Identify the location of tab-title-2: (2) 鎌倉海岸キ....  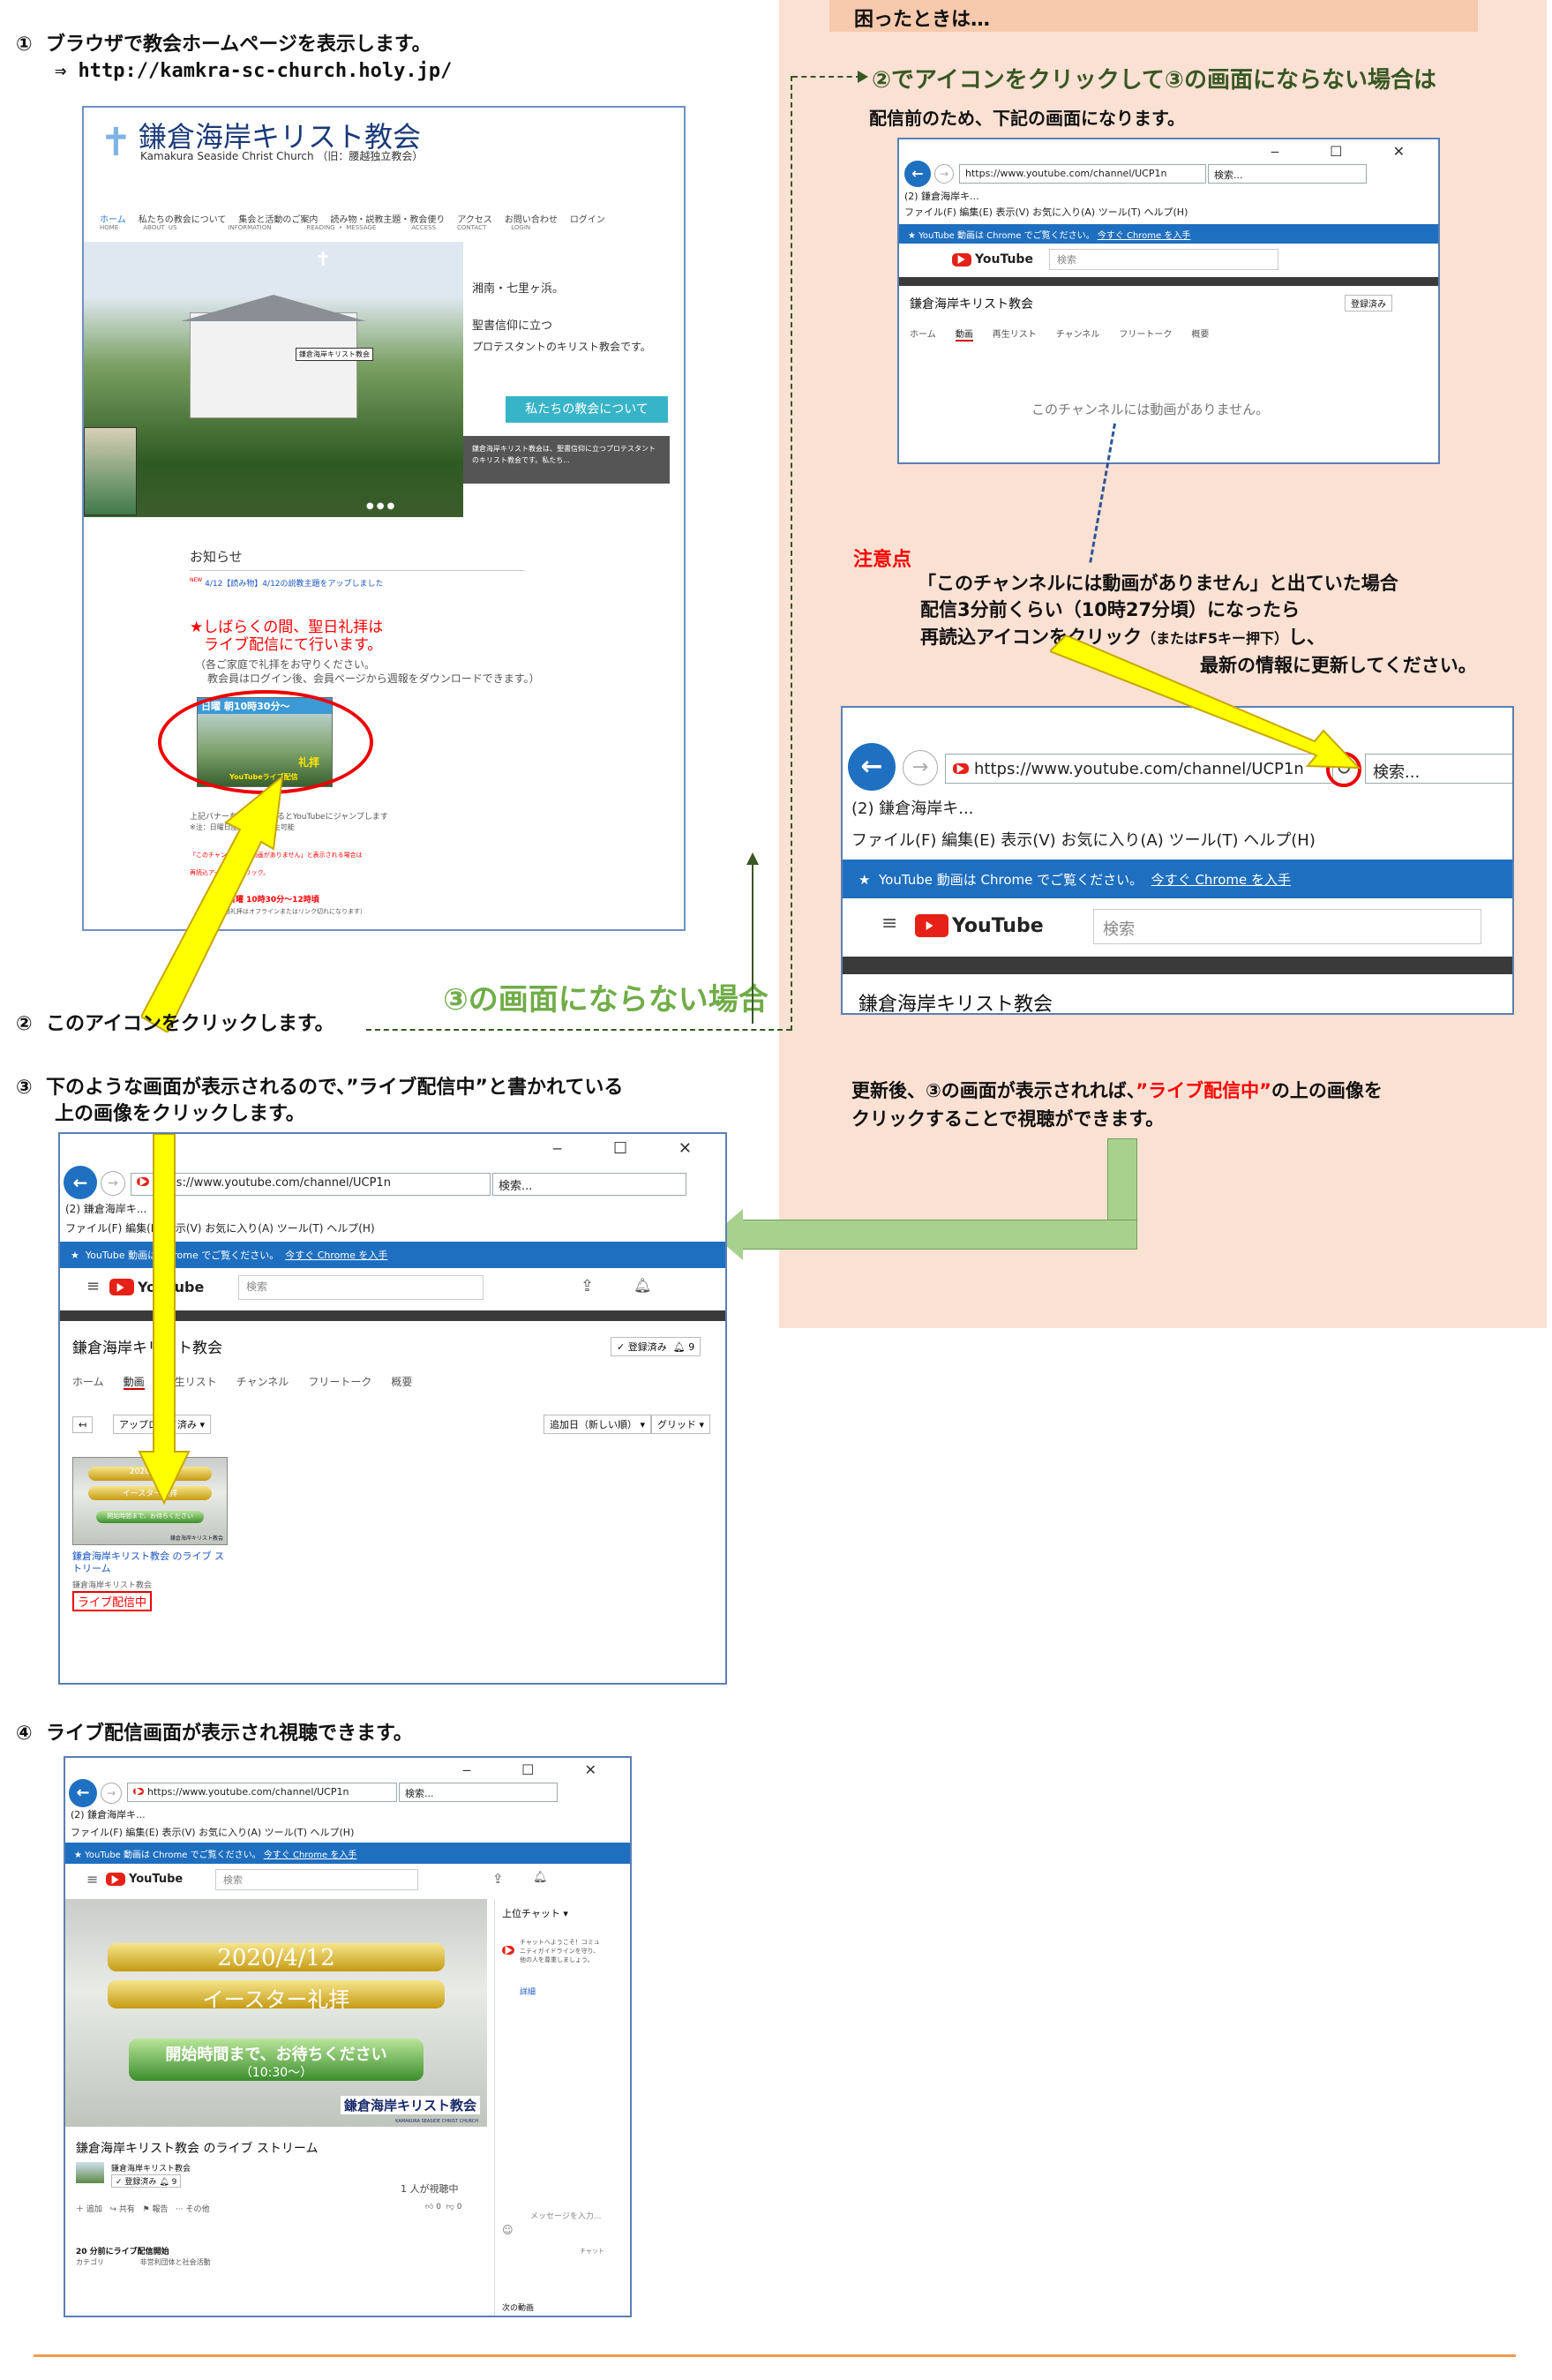
(105, 1209).